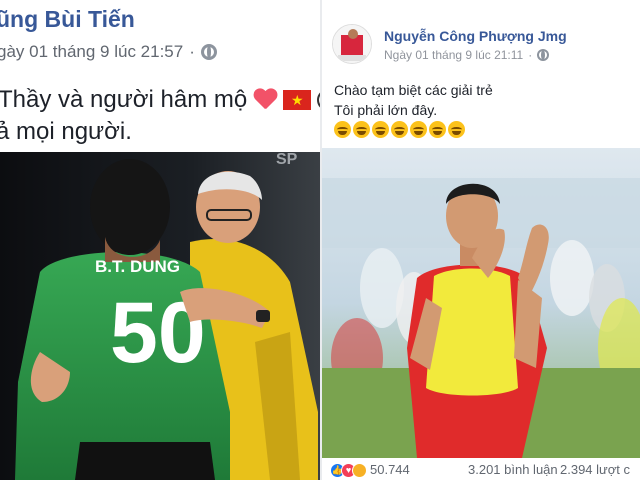  I want to click on post-meta: Ngày 01 tháng 9 lúc 21:11 ·, so click(467, 55).